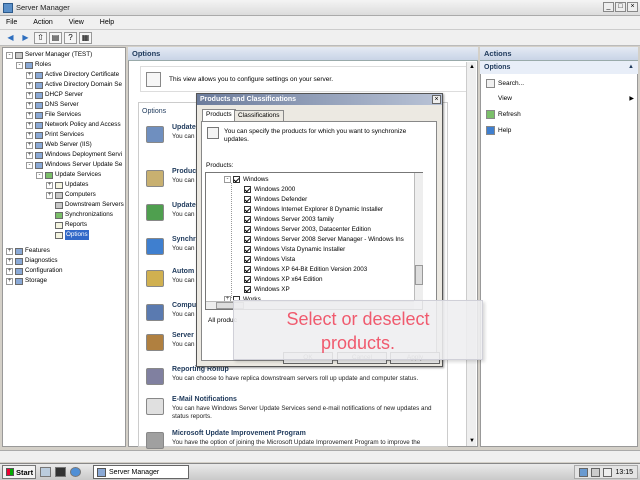 The height and width of the screenshot is (480, 640). Describe the element at coordinates (269, 189) in the screenshot. I see `product-item: Windows 2000` at that location.